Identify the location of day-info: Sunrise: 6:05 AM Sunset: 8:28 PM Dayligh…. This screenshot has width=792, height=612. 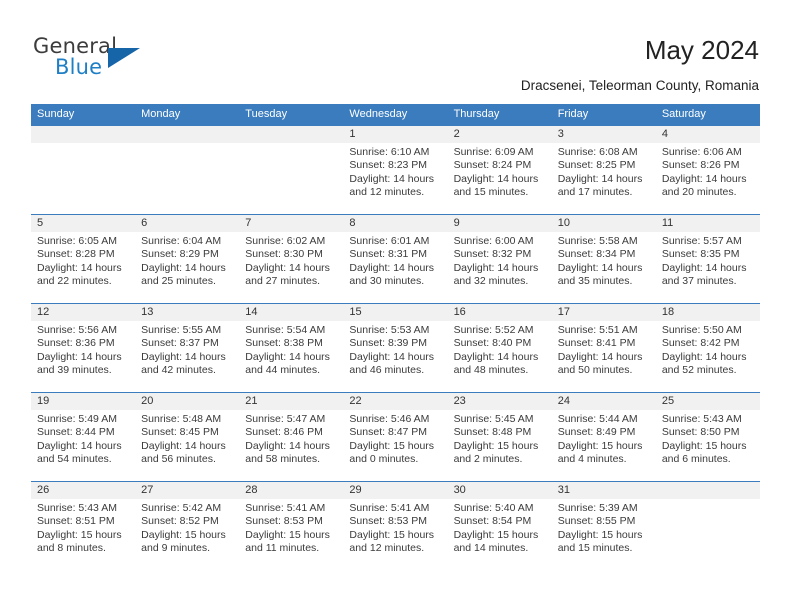
(83, 260).